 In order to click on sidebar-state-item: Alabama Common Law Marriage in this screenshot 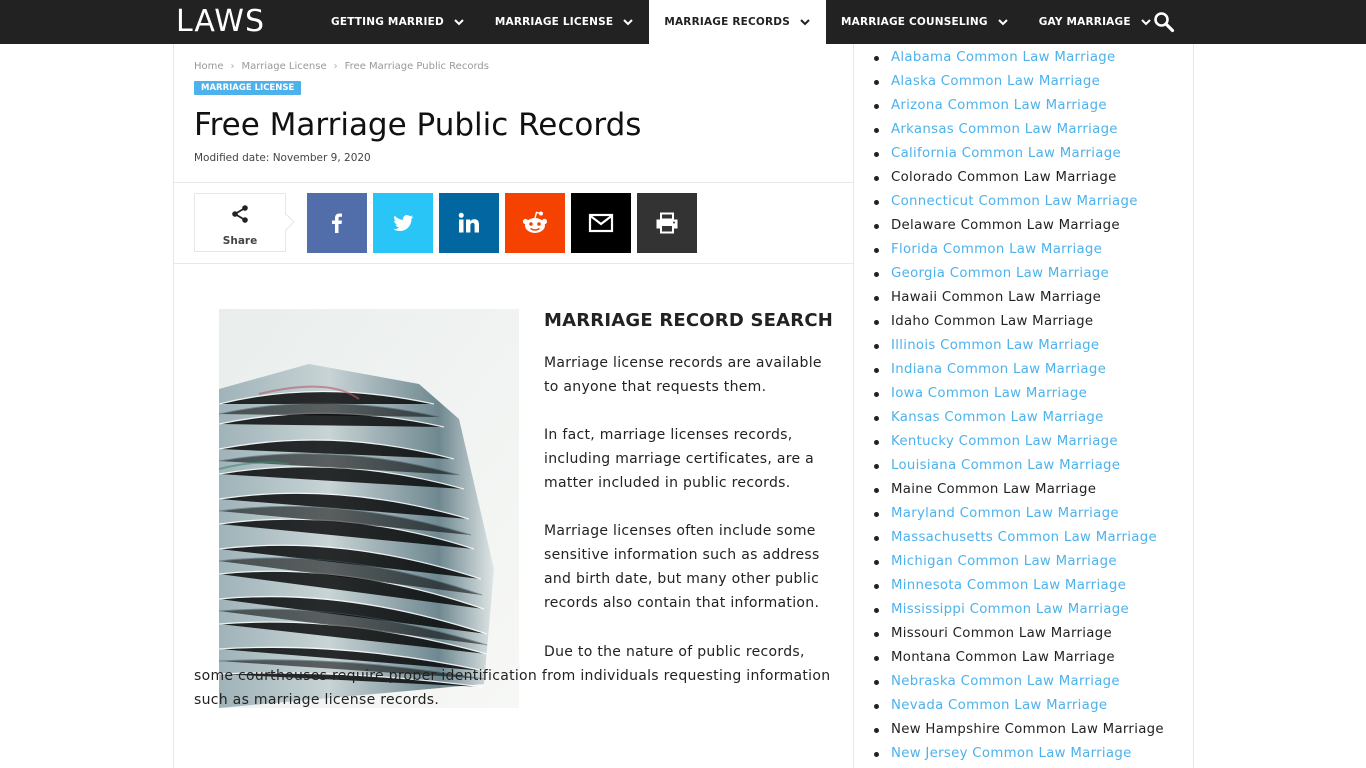, I will do `click(1019, 58)`.